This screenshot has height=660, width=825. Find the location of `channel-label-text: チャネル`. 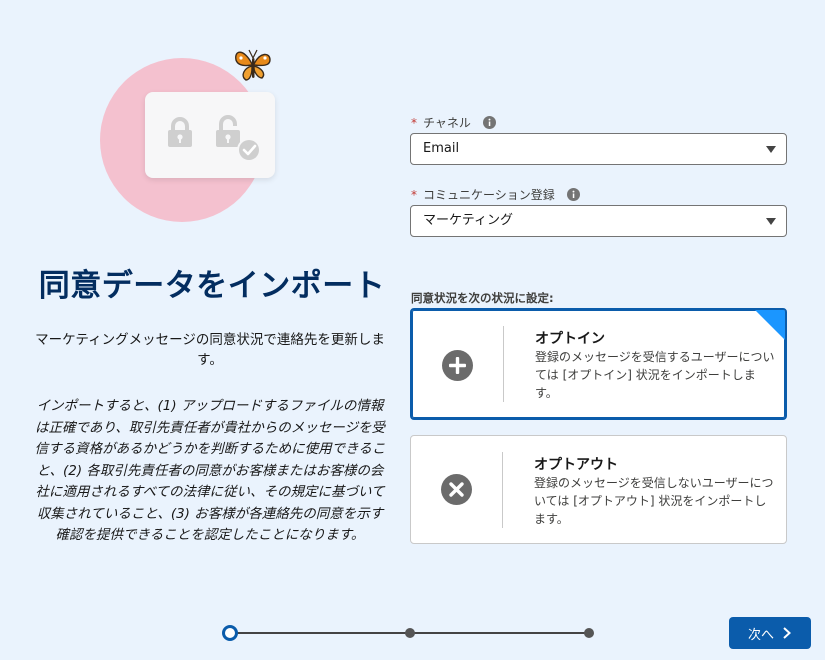

channel-label-text: チャネル is located at coordinates (447, 123).